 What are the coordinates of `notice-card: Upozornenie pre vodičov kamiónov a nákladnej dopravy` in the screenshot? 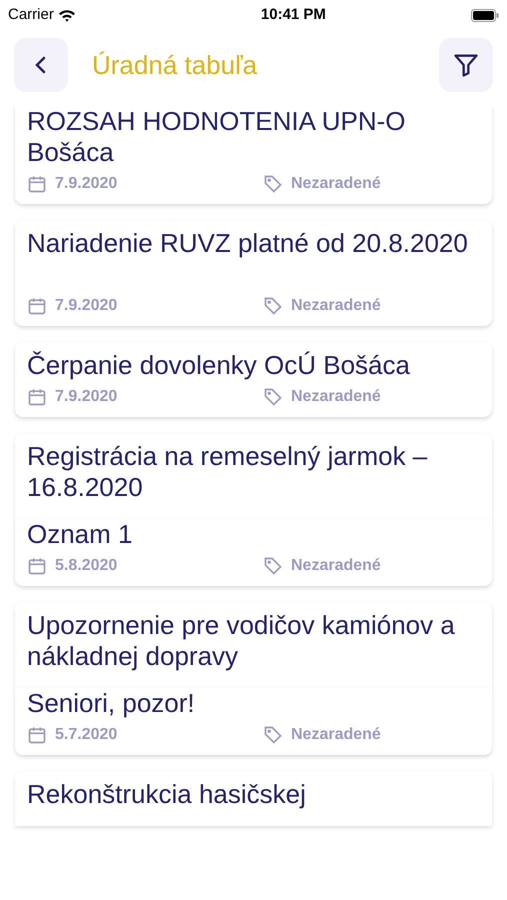 It's located at (253, 645).